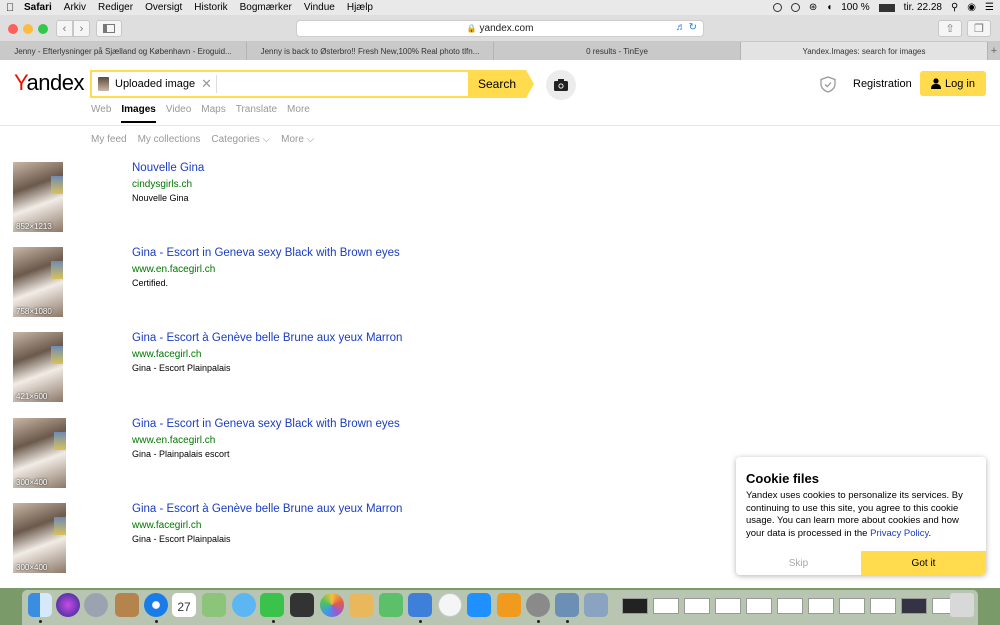 This screenshot has height=625, width=1000. I want to click on result-url-link: cindysgirls.ch, so click(162, 184).